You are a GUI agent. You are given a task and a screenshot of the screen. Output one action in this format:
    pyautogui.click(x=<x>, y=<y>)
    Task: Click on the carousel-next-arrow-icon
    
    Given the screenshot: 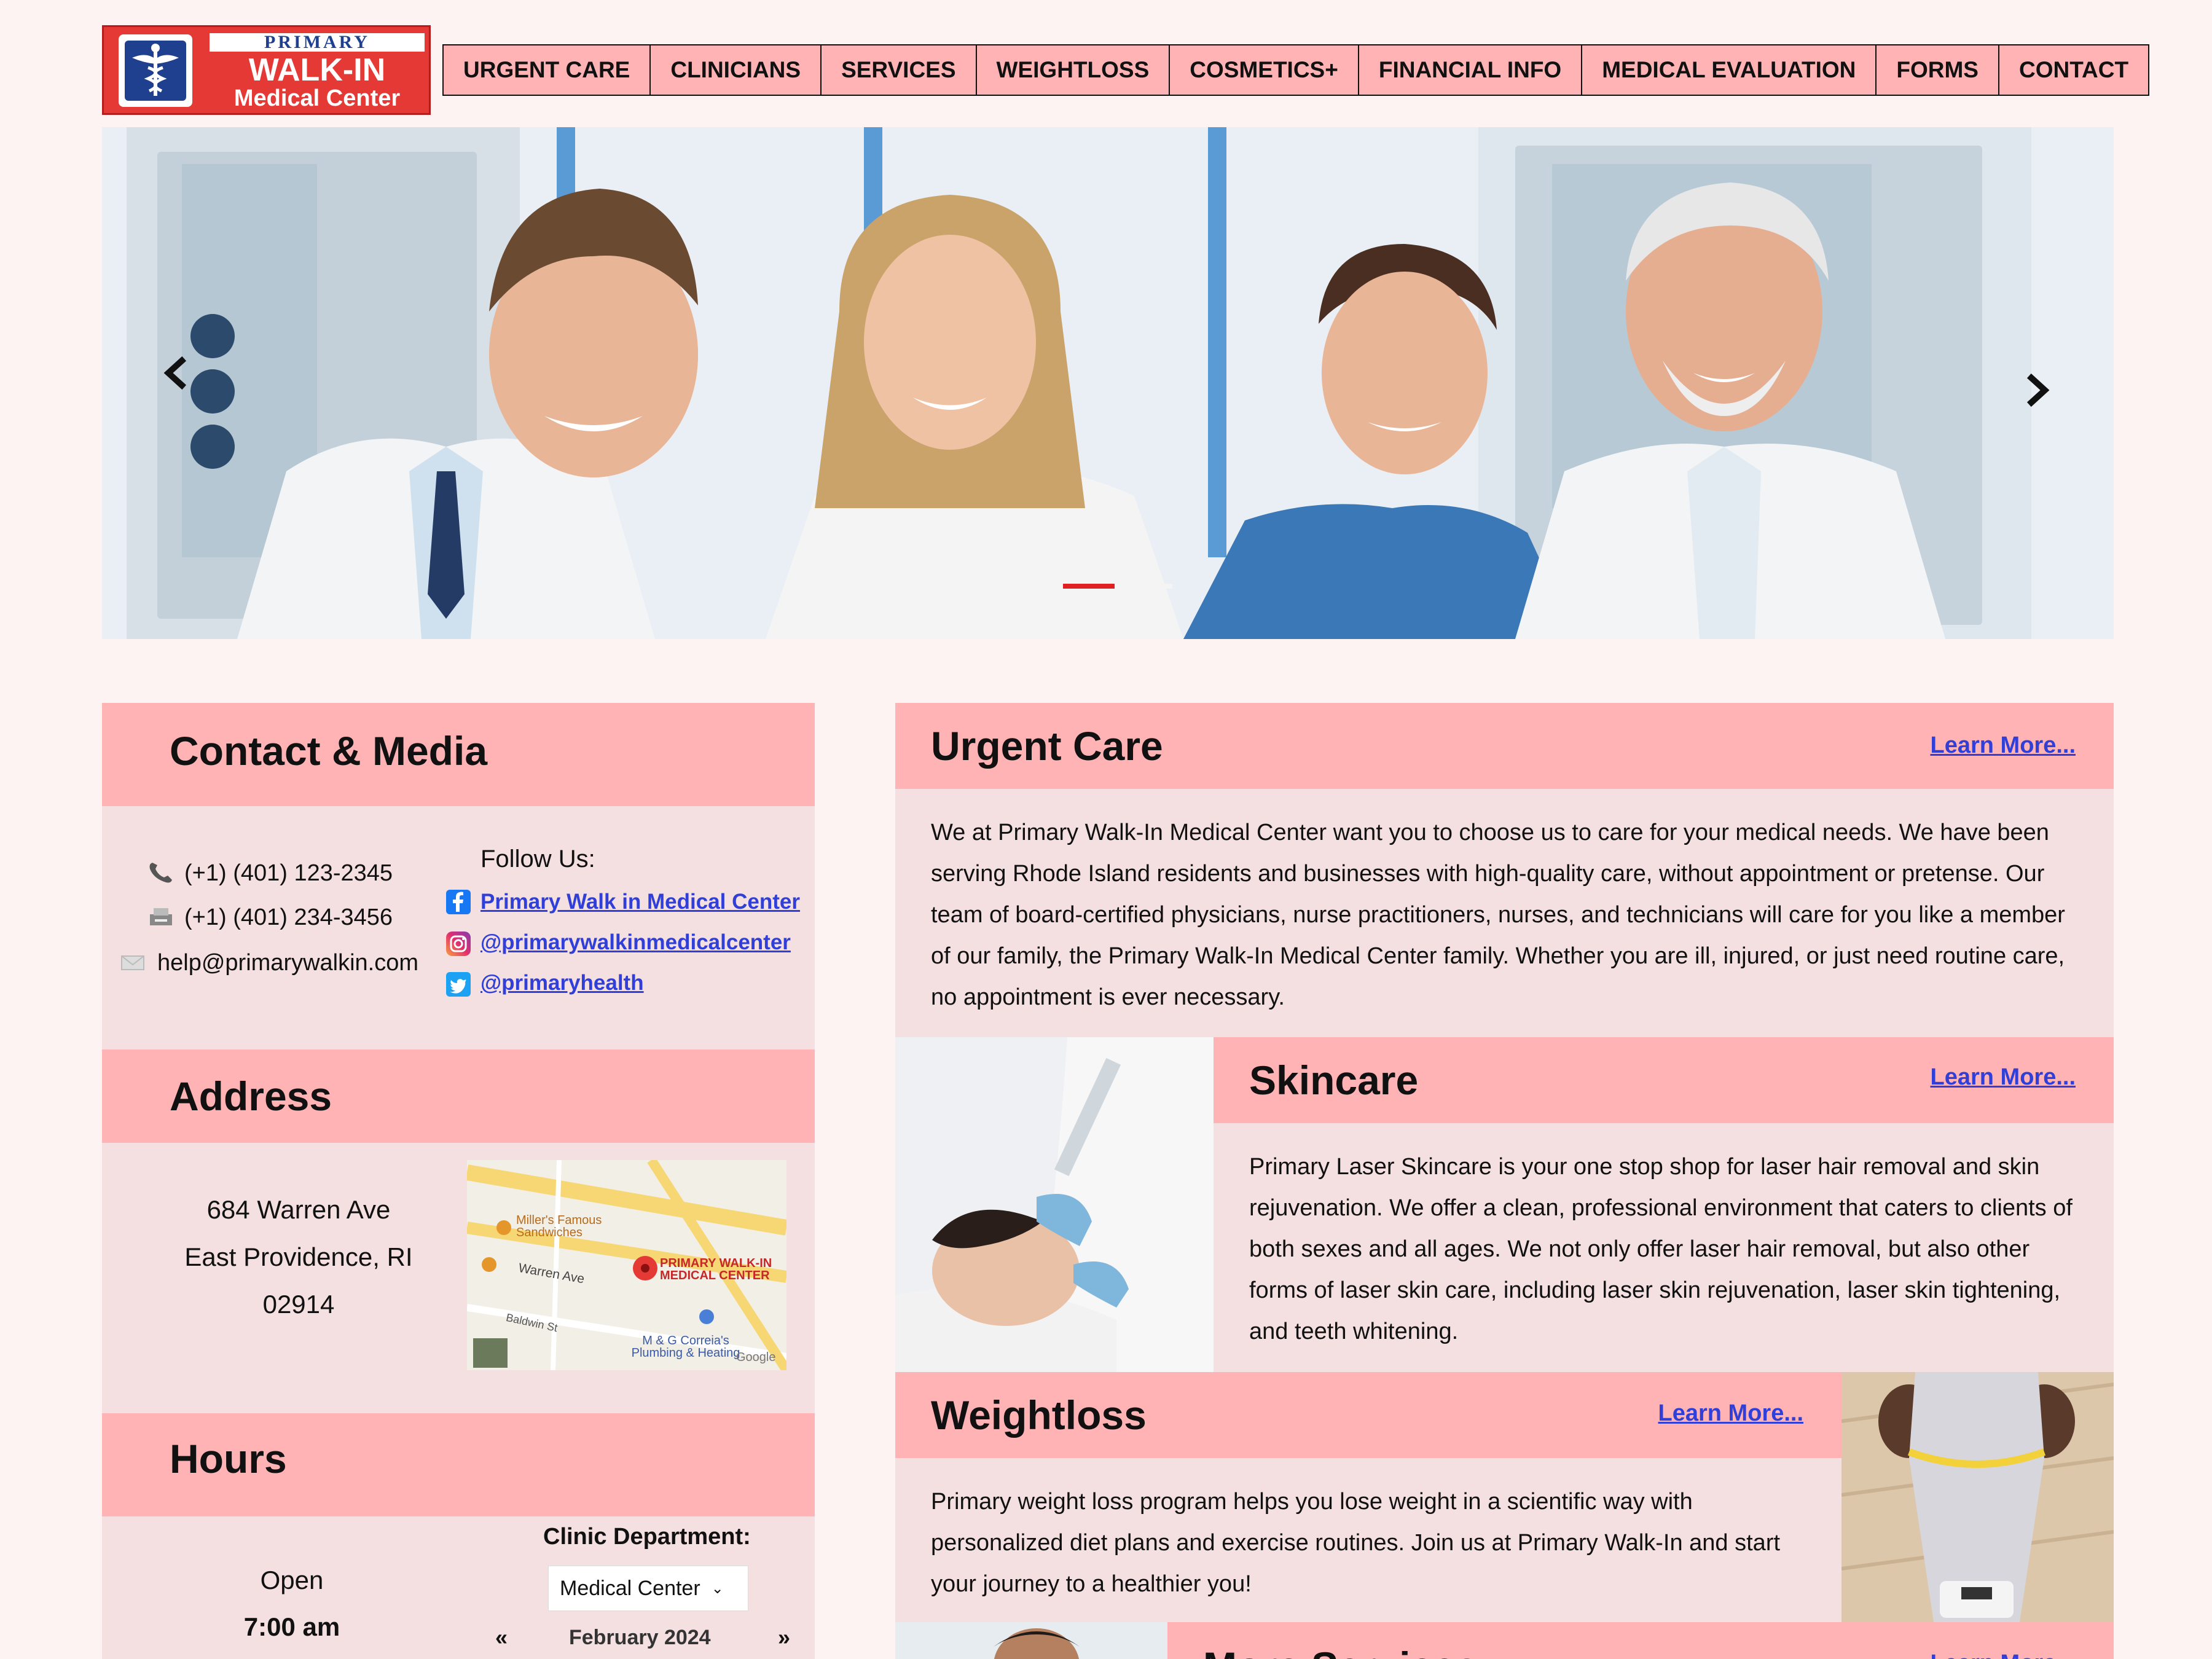 What is the action you would take?
    pyautogui.click(x=2037, y=390)
    